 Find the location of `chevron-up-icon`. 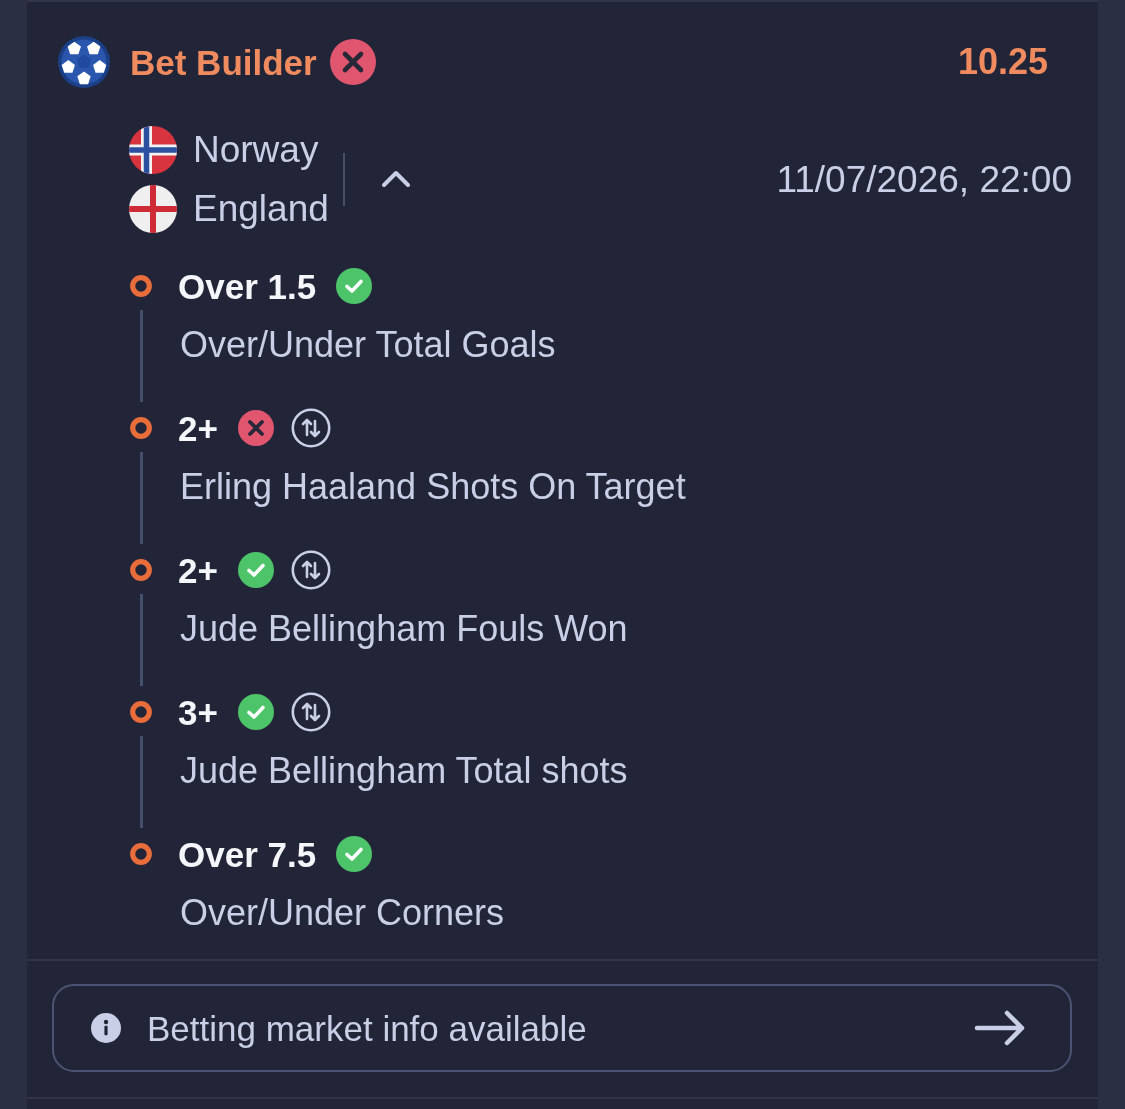

chevron-up-icon is located at coordinates (395, 179).